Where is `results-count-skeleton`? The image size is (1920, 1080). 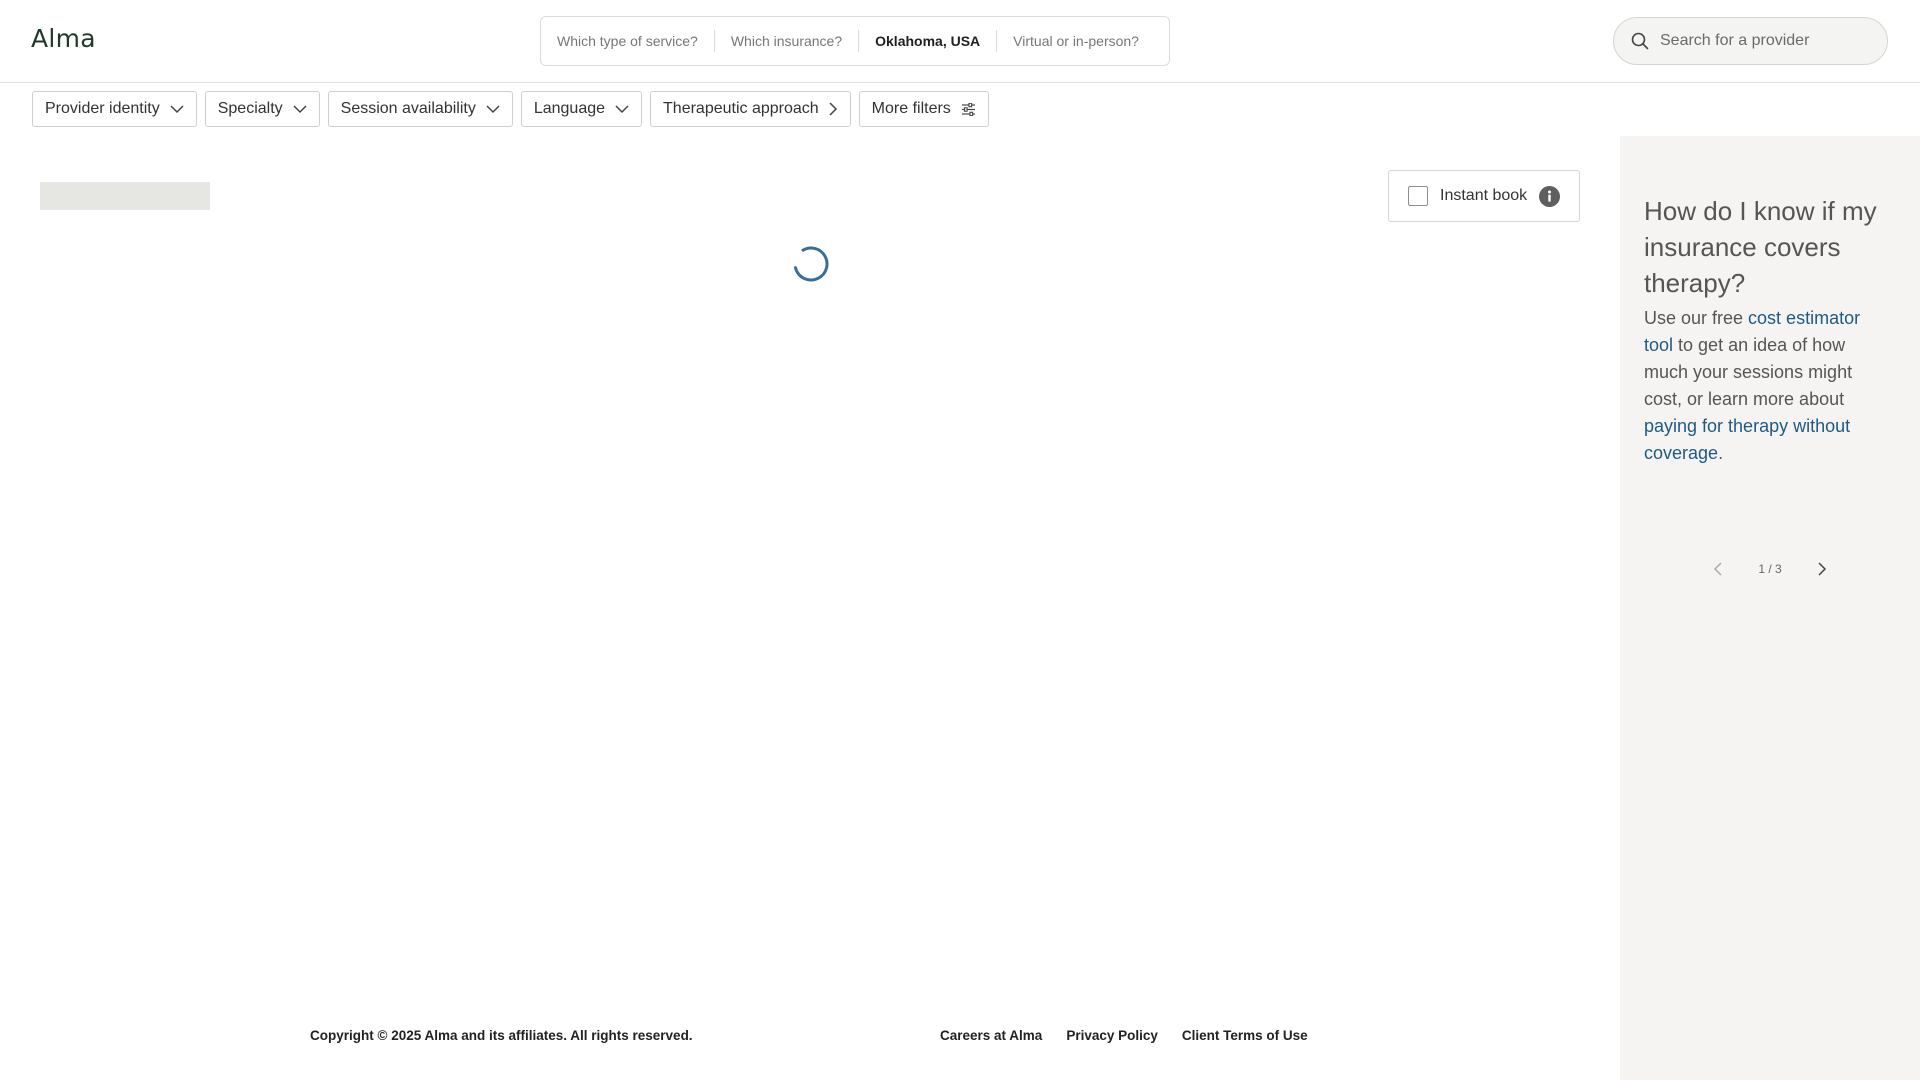 results-count-skeleton is located at coordinates (125, 196).